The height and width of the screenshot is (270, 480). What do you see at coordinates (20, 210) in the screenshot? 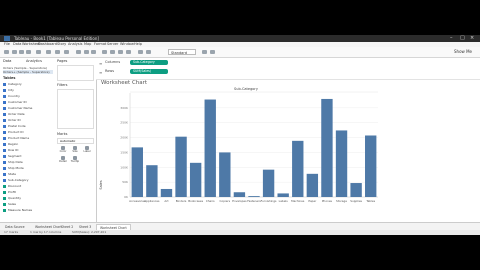
I see `field-item: Measure Names` at bounding box center [20, 210].